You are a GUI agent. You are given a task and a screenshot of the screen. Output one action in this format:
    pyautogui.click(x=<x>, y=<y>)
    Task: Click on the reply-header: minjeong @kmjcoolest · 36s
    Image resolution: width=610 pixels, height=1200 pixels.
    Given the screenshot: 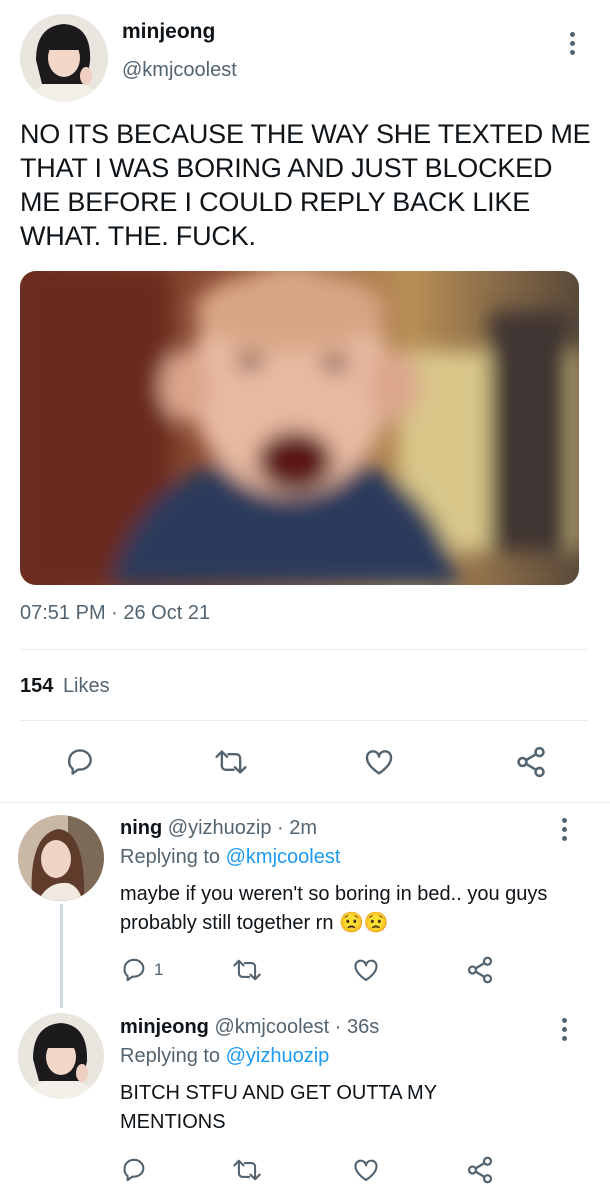 What is the action you would take?
    pyautogui.click(x=249, y=1027)
    